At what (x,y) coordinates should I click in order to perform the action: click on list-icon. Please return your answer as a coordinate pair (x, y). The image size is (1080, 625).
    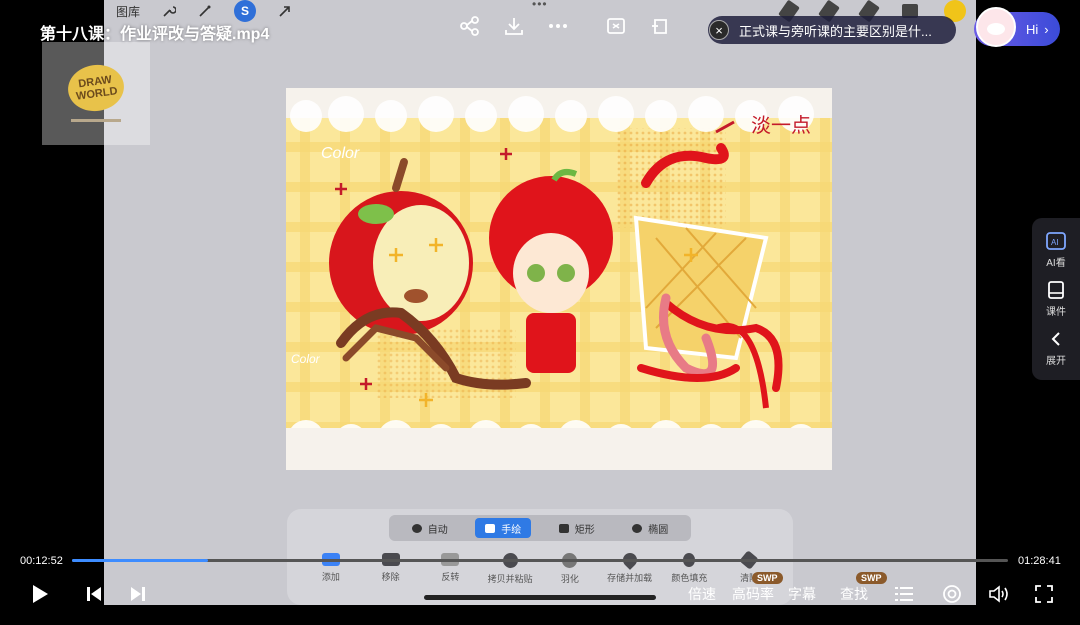
    Looking at the image, I should click on (904, 594).